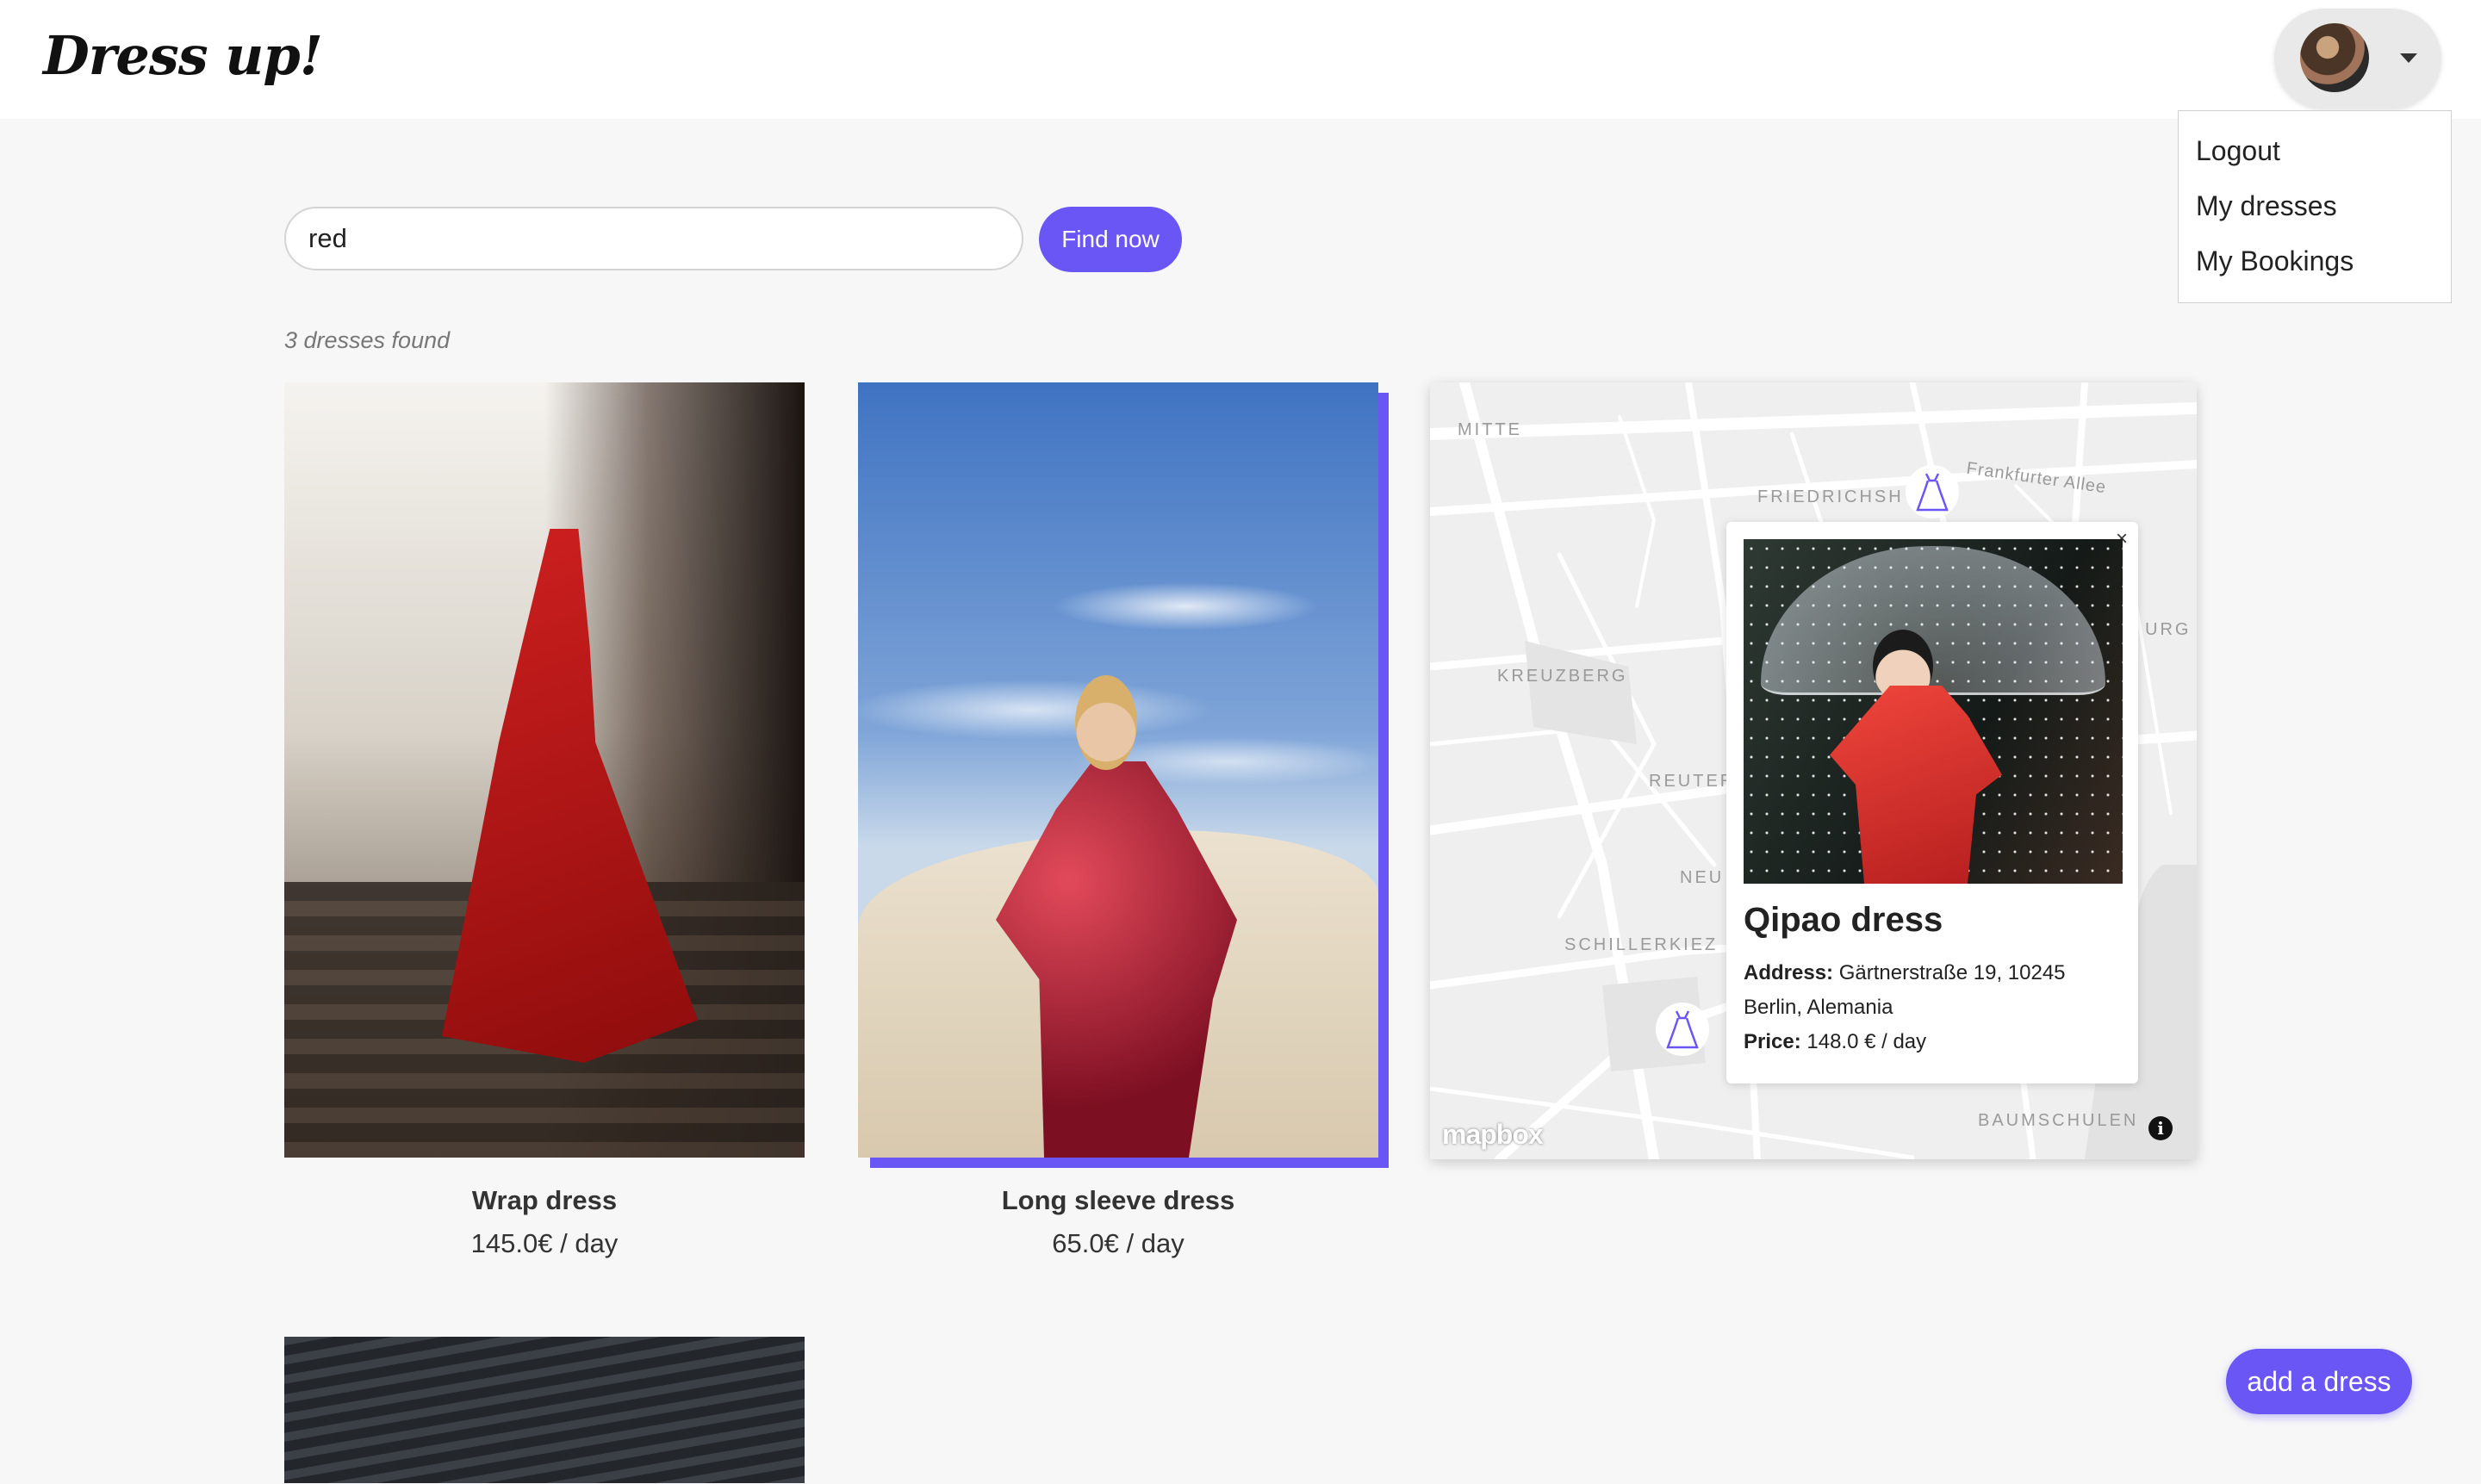  I want to click on avatar, so click(2334, 57).